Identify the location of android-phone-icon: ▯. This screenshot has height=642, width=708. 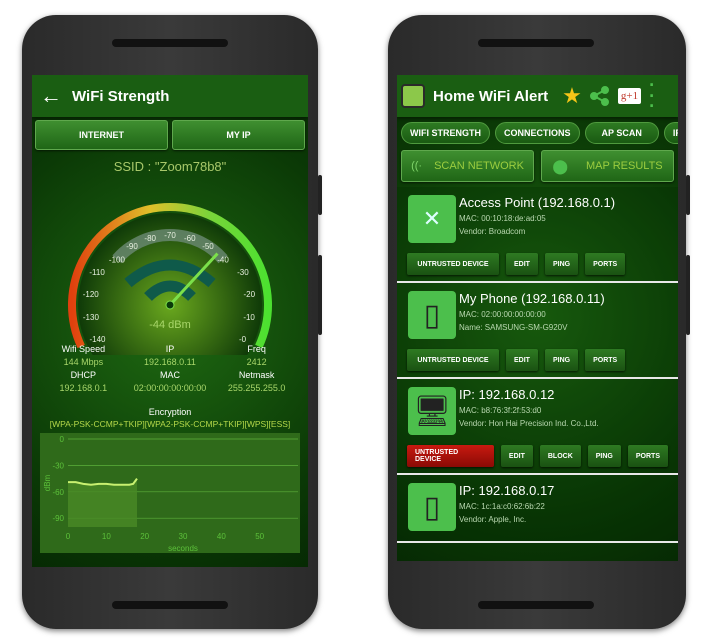
(432, 315).